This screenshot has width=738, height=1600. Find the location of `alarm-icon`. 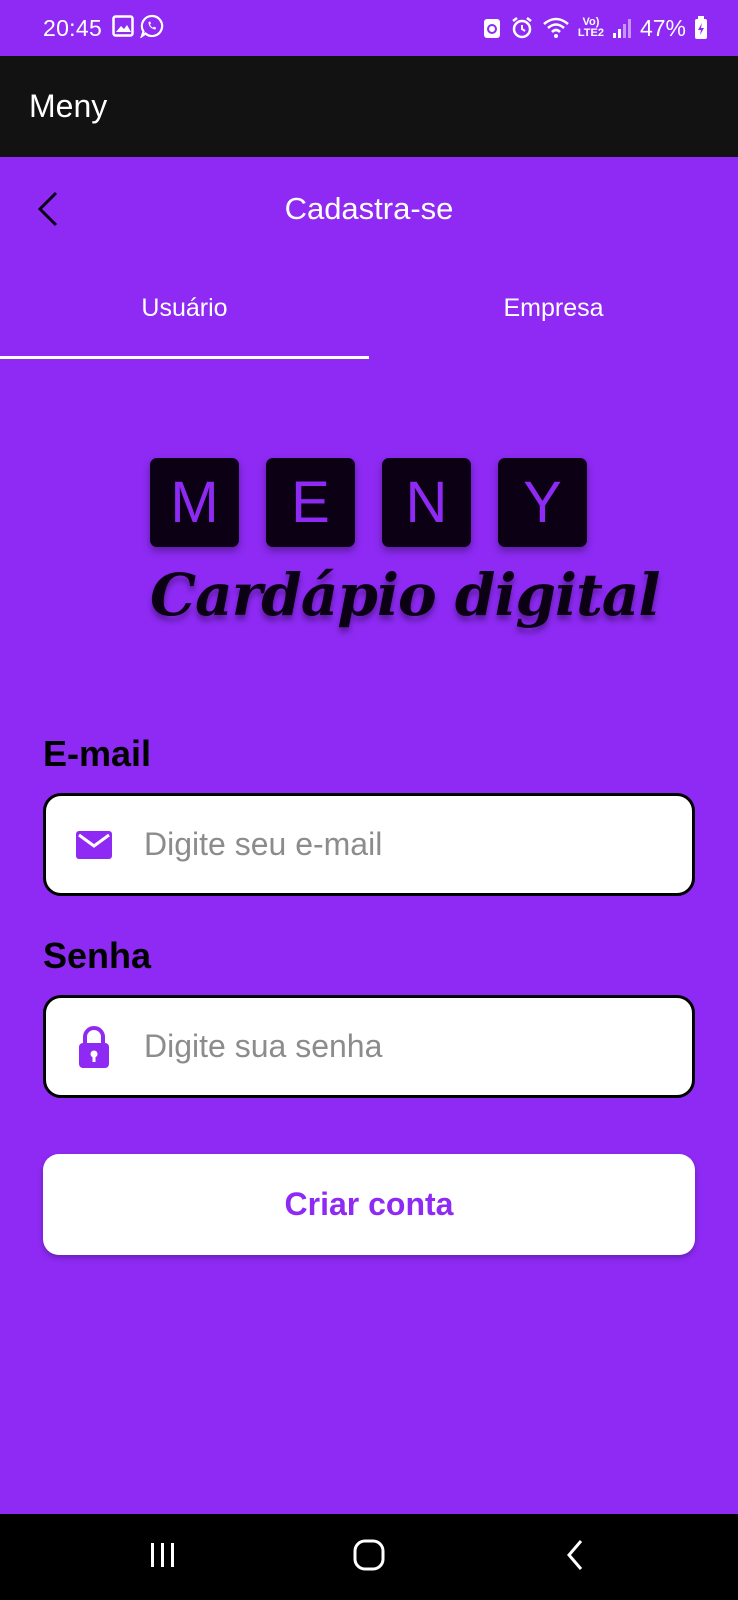

alarm-icon is located at coordinates (522, 28).